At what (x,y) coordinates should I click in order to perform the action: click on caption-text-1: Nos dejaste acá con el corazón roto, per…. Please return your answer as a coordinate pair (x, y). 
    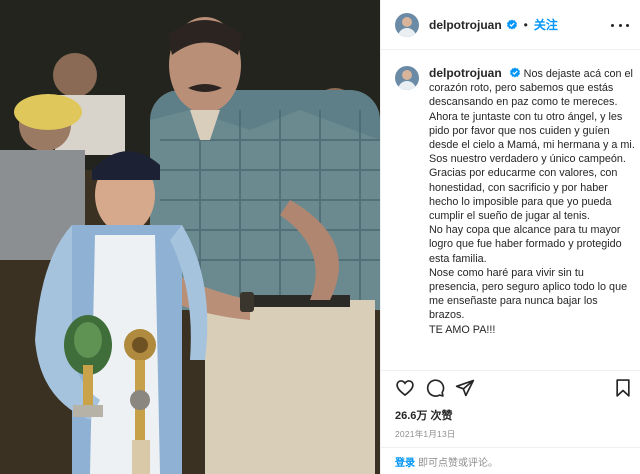
    Looking at the image, I should click on (532, 110).